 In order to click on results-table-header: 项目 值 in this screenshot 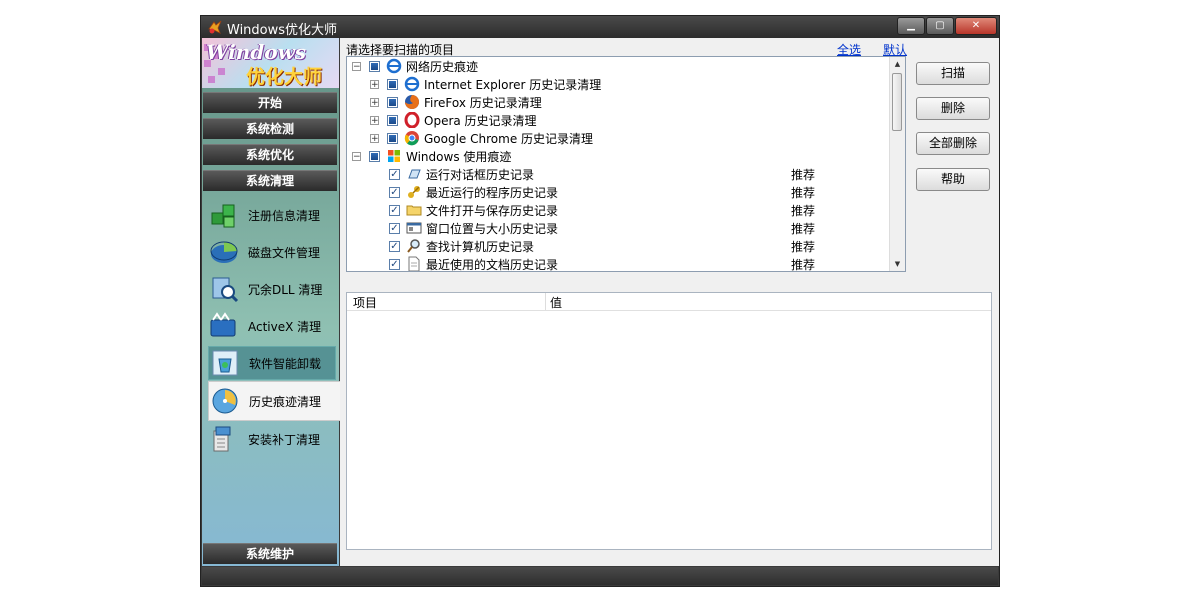, I will do `click(669, 302)`.